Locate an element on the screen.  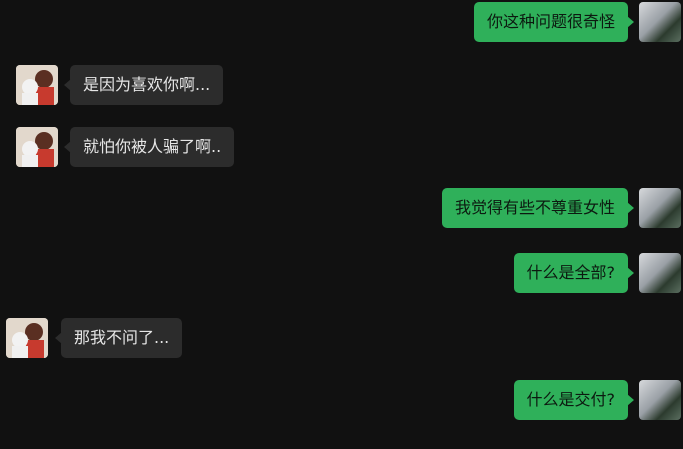
message-row: 就怕你被人骗了啊.. is located at coordinates (341, 149).